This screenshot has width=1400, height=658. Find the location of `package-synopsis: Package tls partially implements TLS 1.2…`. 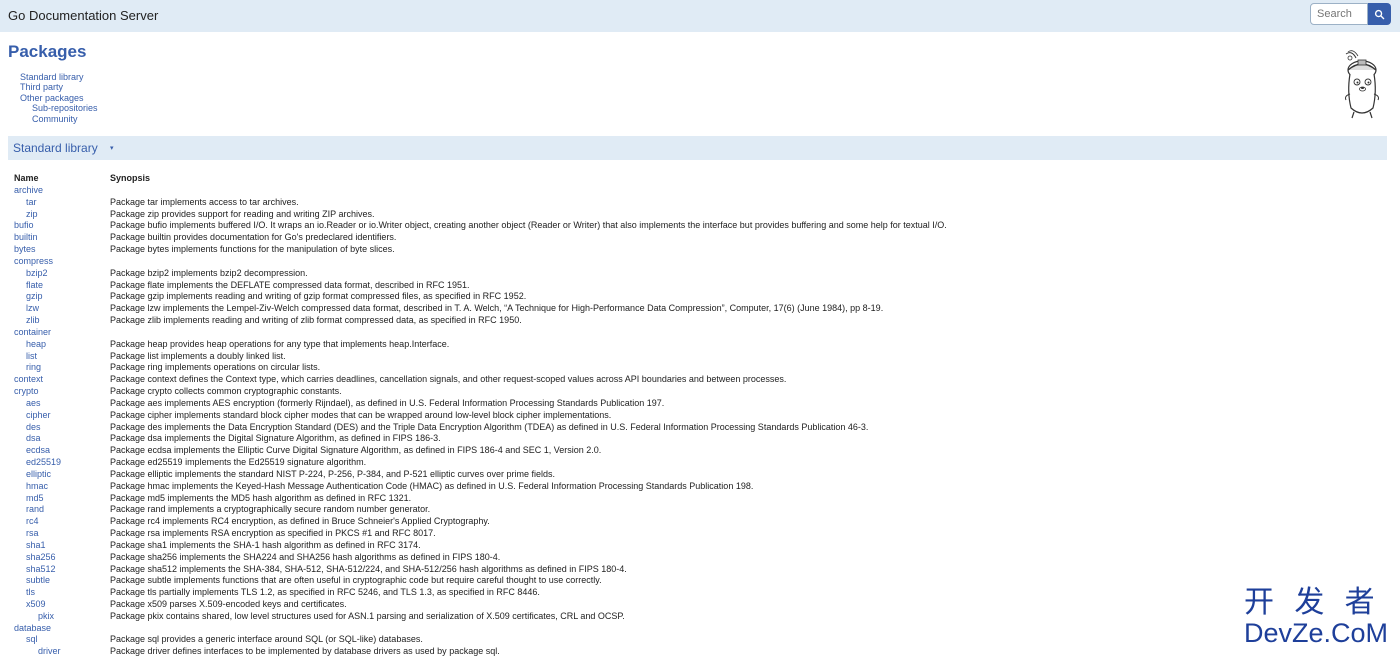

package-synopsis: Package tls partially implements TLS 1.2… is located at coordinates (325, 592).